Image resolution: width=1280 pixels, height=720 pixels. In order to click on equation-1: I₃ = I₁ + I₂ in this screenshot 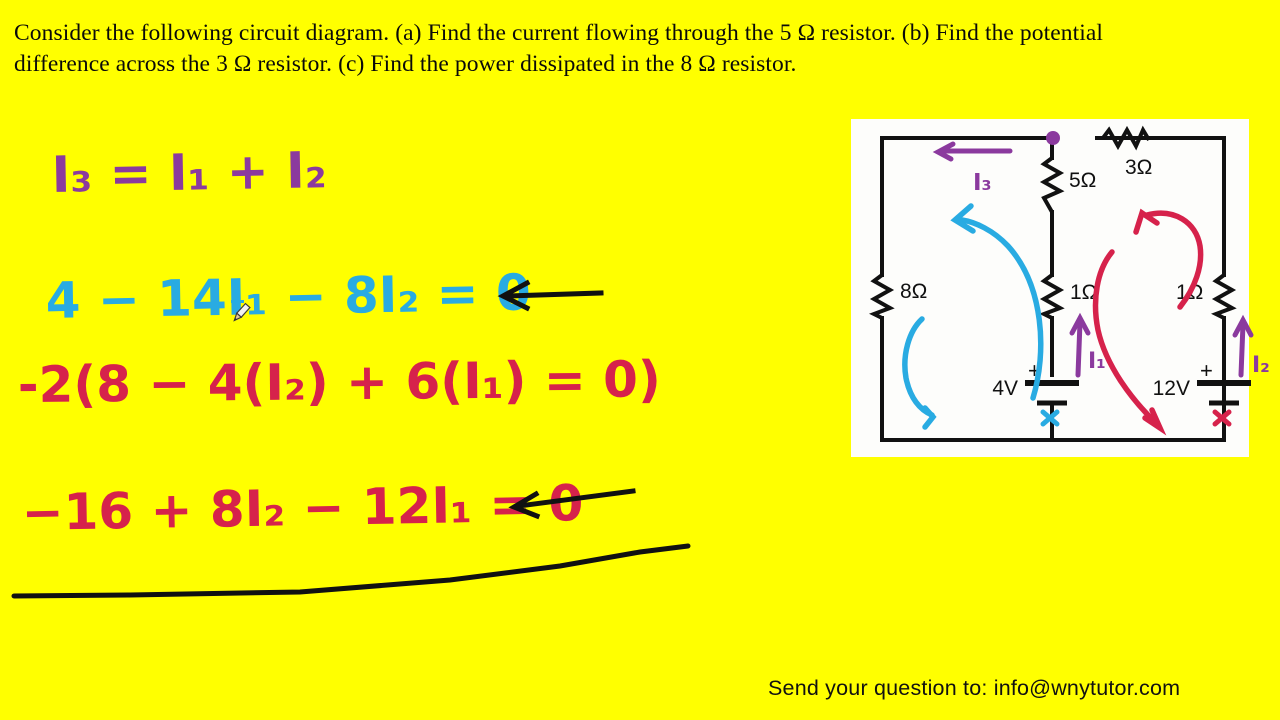, I will do `click(189, 172)`.